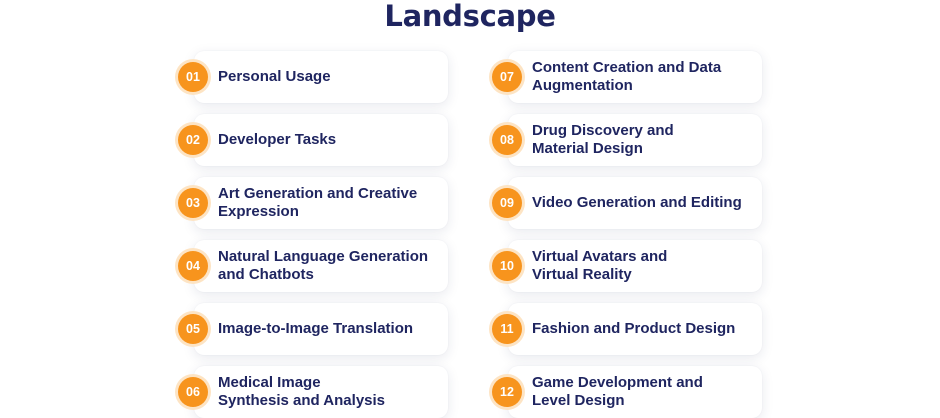 This screenshot has height=418, width=940. What do you see at coordinates (600, 265) in the screenshot?
I see `item-label: Virtual Avatars and Virtual Reality` at bounding box center [600, 265].